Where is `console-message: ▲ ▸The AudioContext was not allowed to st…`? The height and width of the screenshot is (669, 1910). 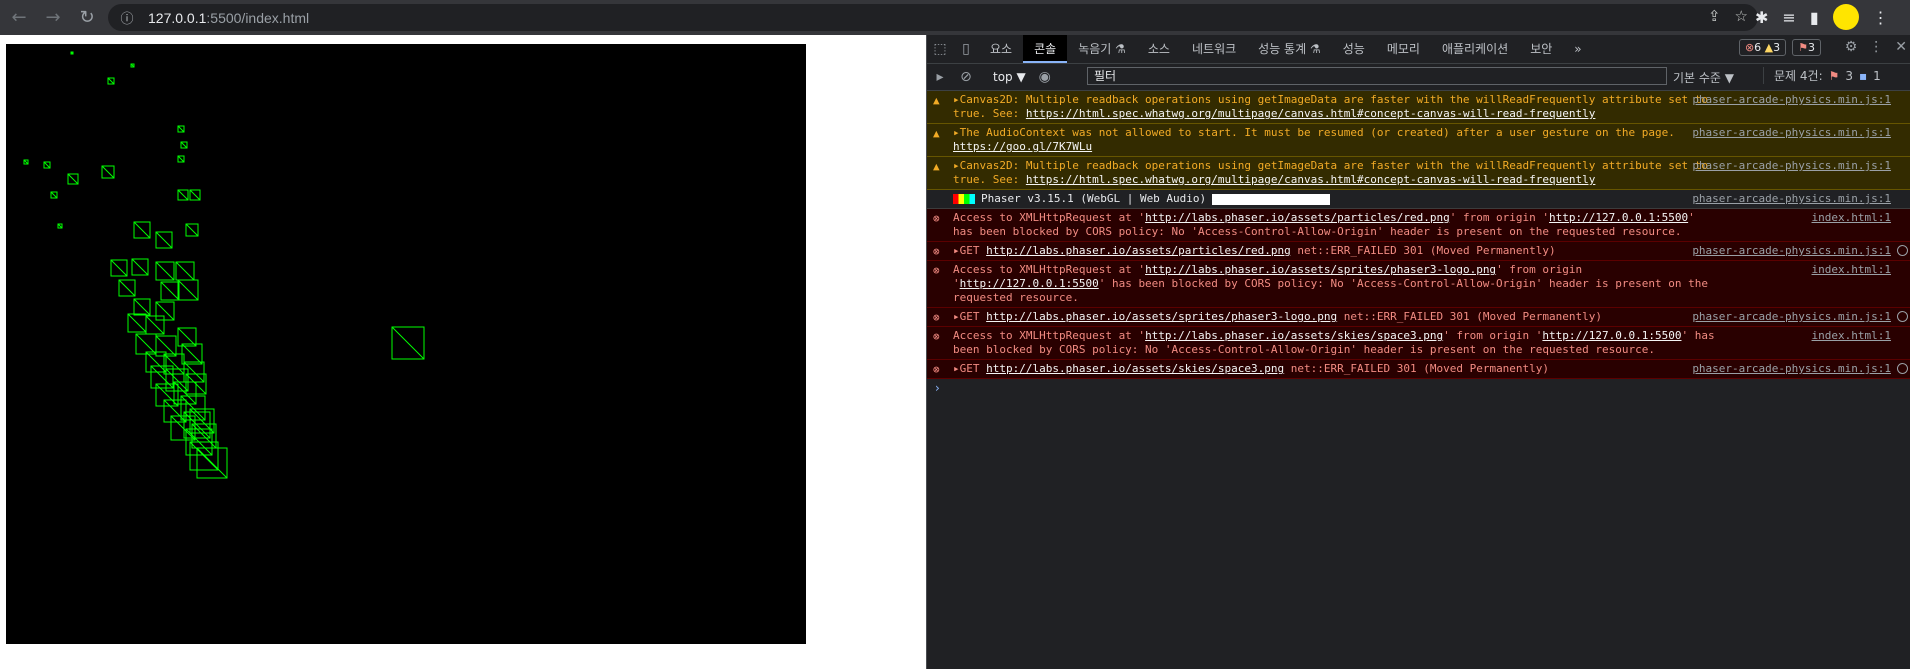
console-message: ▲ ▸The AudioContext was not allowed to st… is located at coordinates (1418, 140).